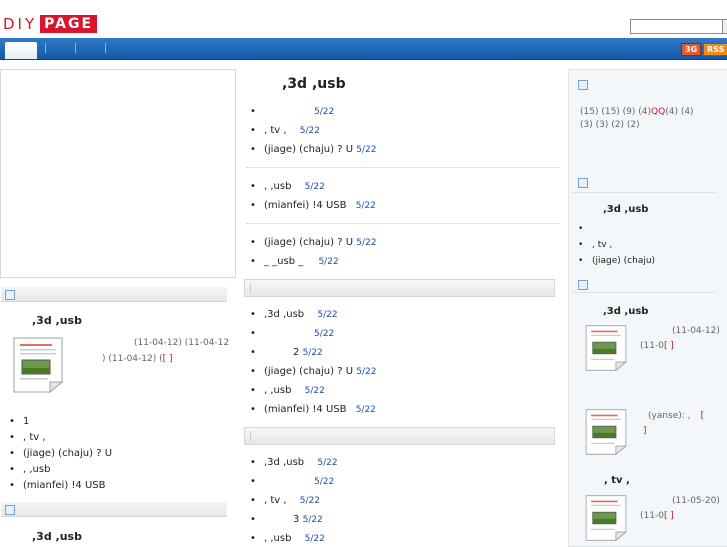 This screenshot has width=727, height=547. What do you see at coordinates (286, 352) in the screenshot?
I see `center-list-item: 2 5/22` at bounding box center [286, 352].